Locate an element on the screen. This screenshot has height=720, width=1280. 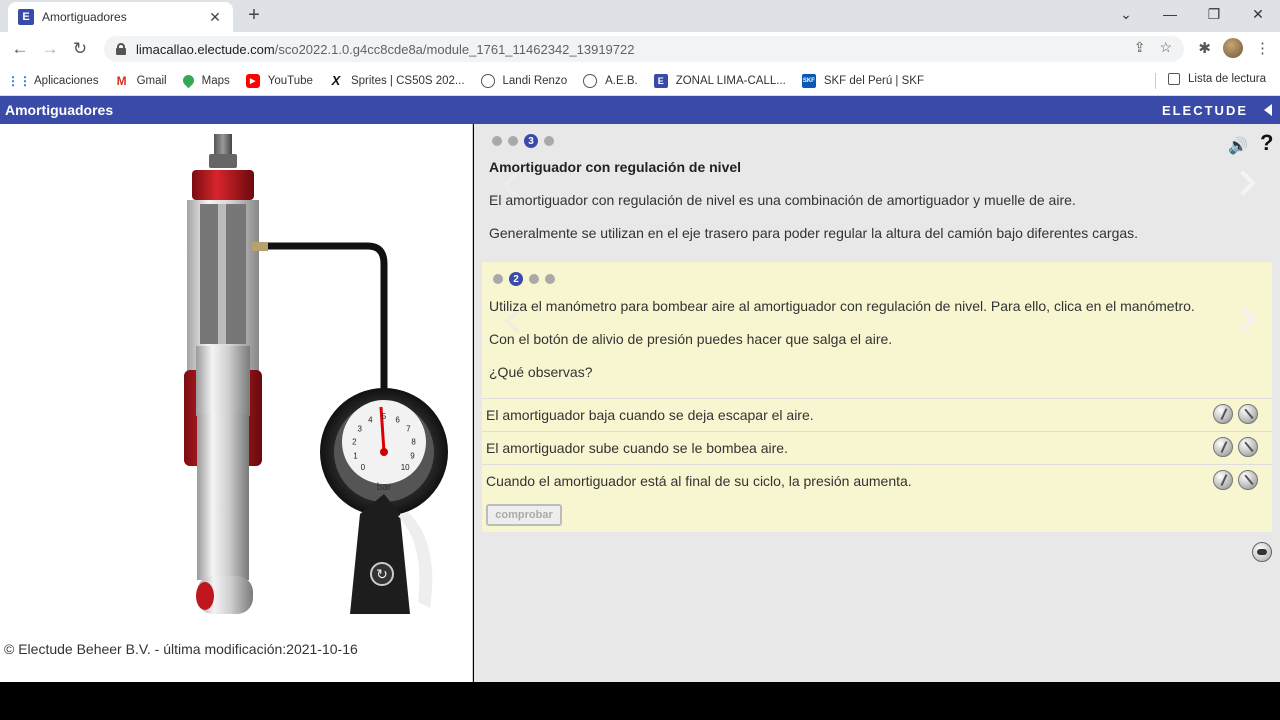
tab-search-icon: ⌄ is located at coordinates (1126, 15).